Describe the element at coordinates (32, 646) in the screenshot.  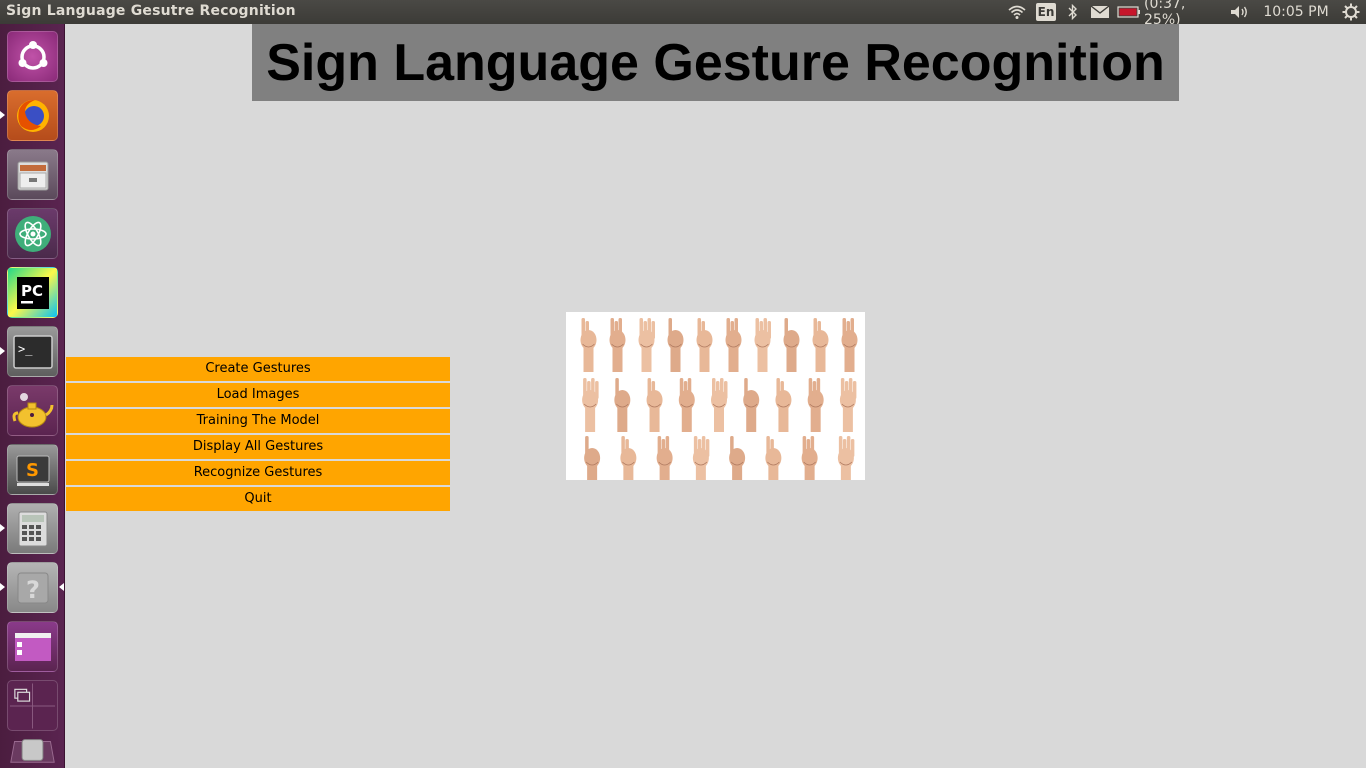
I see `app-window-icon` at that location.